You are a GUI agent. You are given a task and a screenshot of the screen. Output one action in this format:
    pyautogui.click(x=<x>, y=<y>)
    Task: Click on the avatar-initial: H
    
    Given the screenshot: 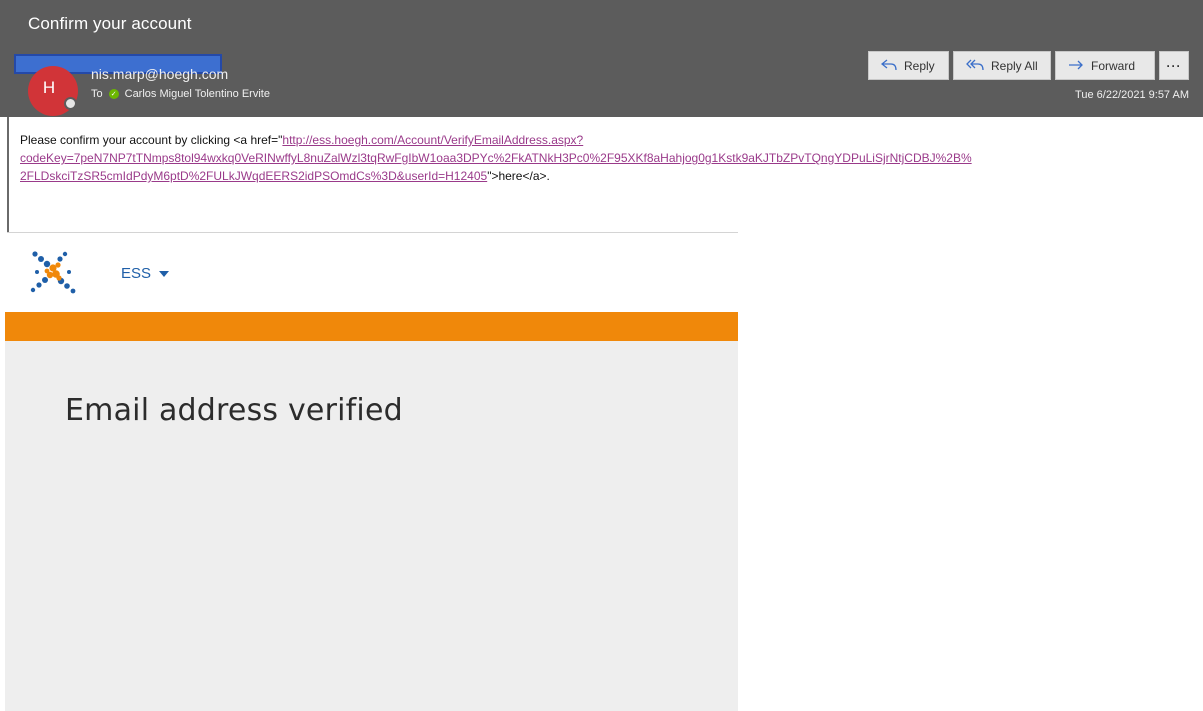 What is the action you would take?
    pyautogui.click(x=49, y=87)
    